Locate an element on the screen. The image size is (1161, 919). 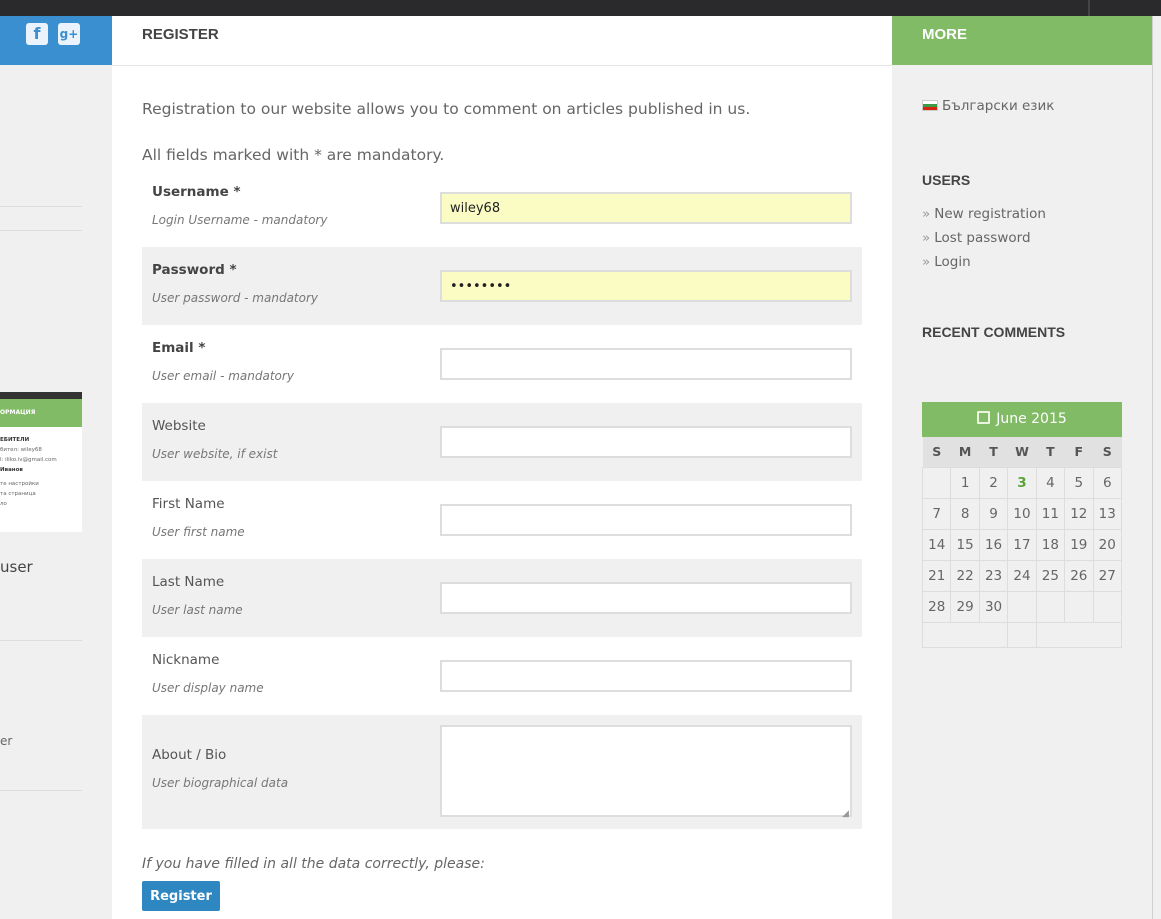
thumbnail-line: те настройки is located at coordinates (19, 484).